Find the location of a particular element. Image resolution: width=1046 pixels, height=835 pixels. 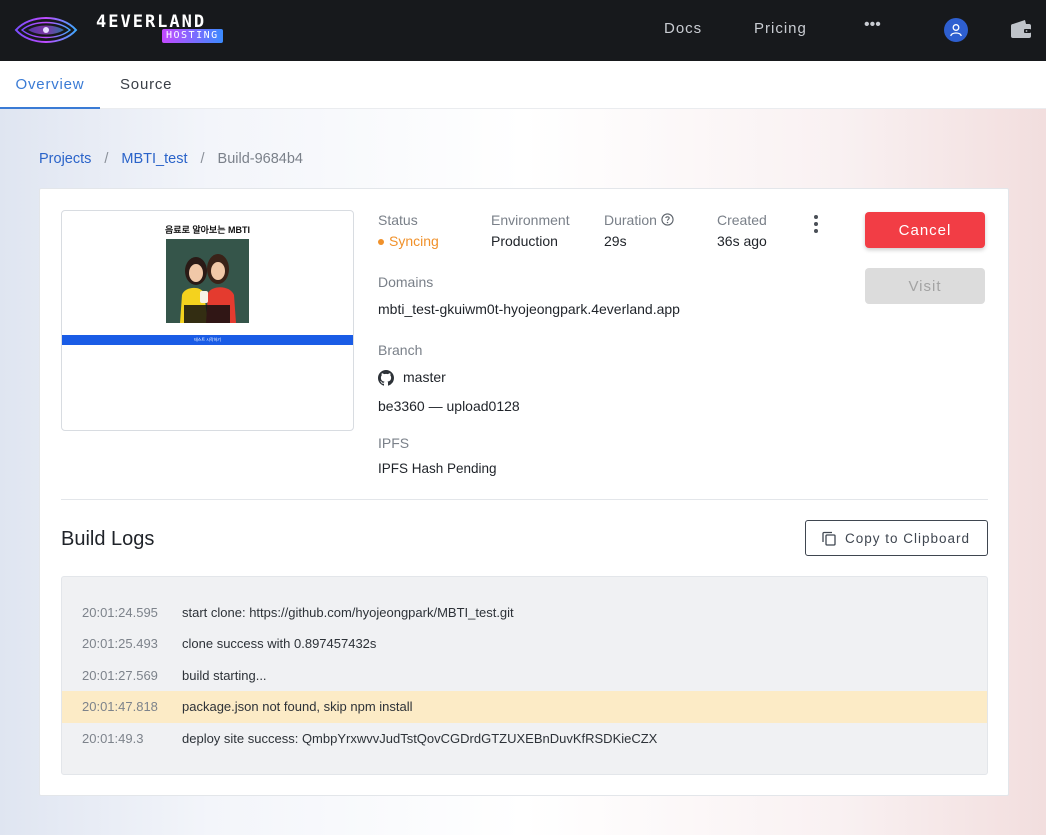

duration-value: 29s is located at coordinates (615, 241).